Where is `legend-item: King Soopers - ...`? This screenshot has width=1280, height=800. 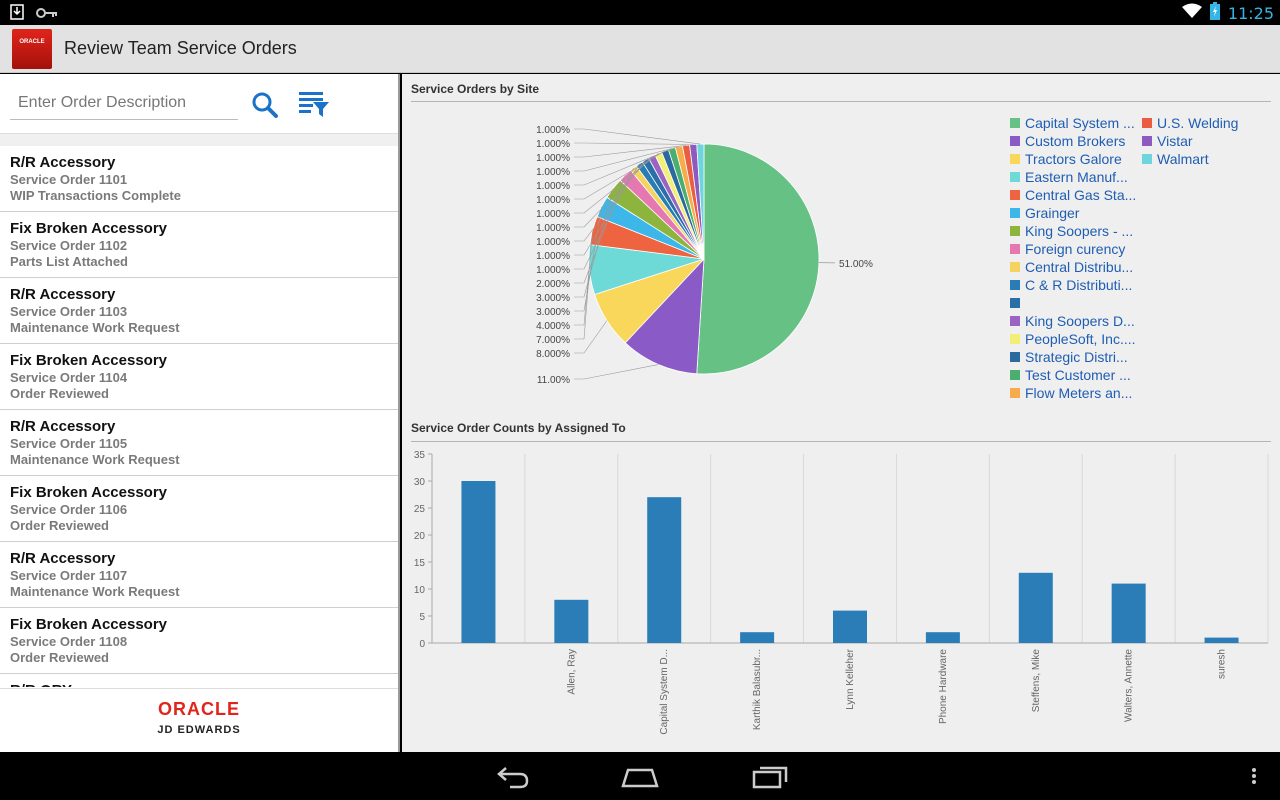
legend-item: King Soopers - ... is located at coordinates (1073, 231).